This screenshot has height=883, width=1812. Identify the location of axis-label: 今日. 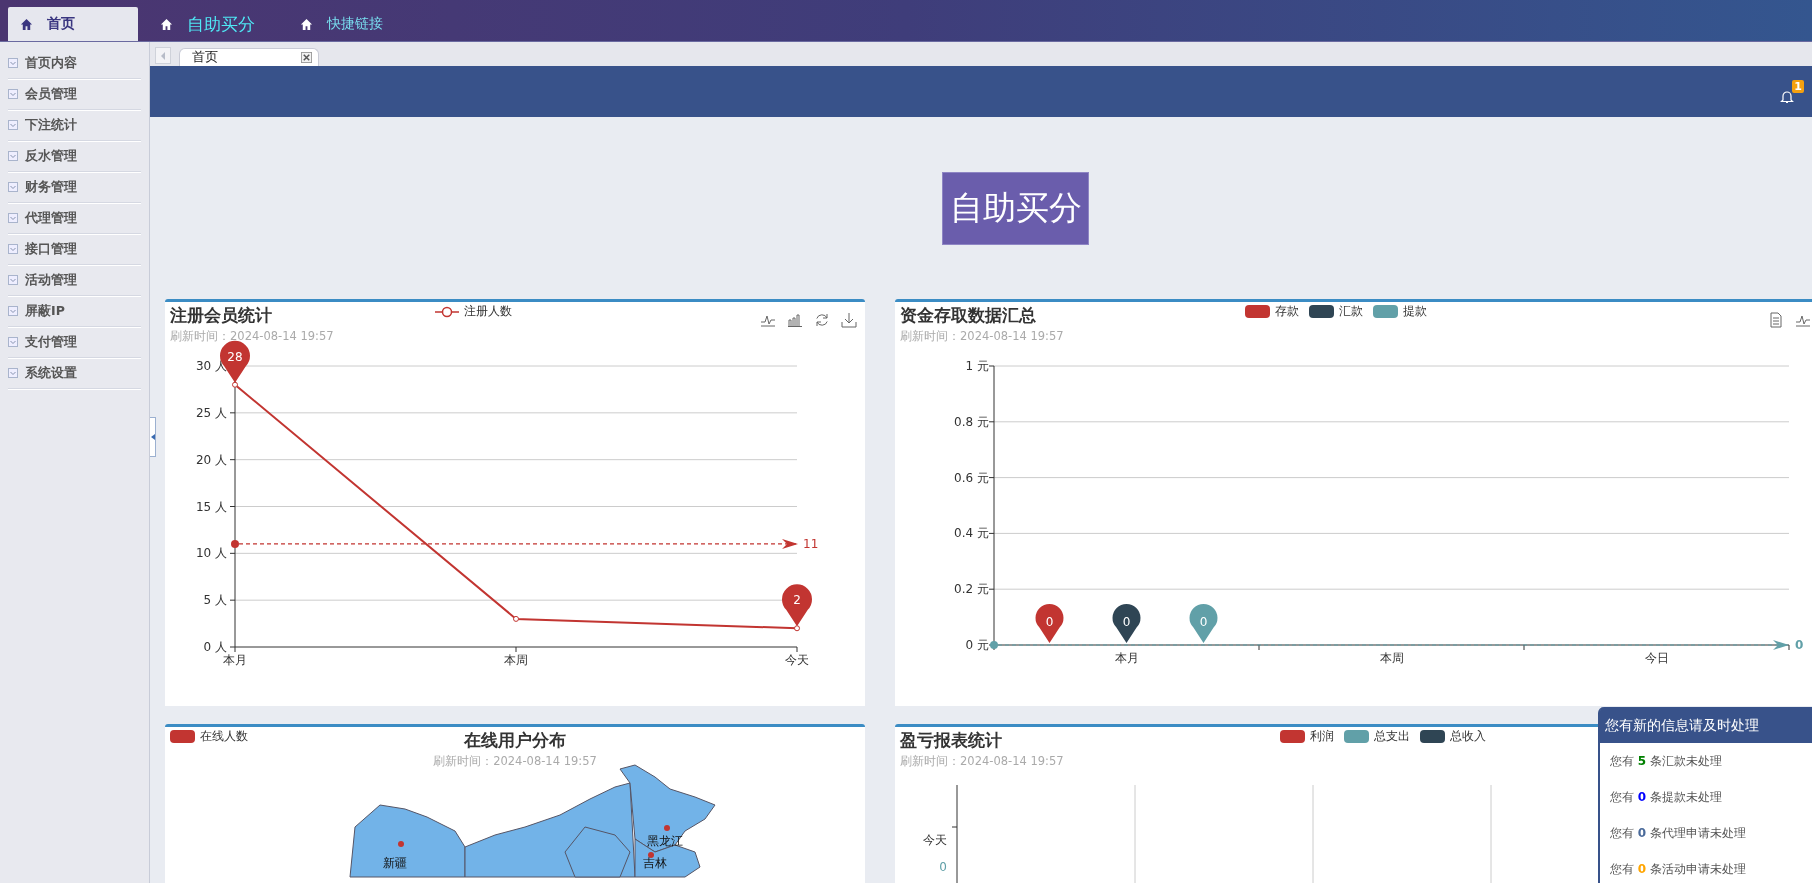
(1656, 658).